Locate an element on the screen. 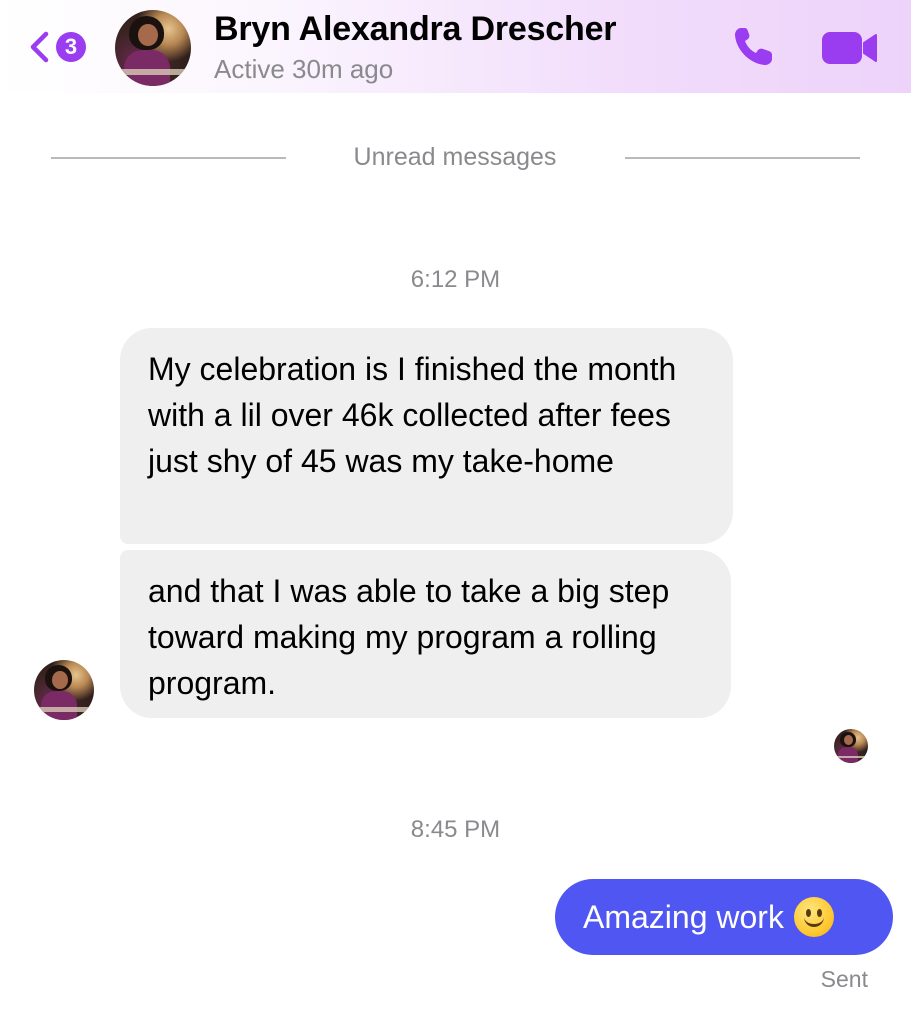  call-button is located at coordinates (754, 47).